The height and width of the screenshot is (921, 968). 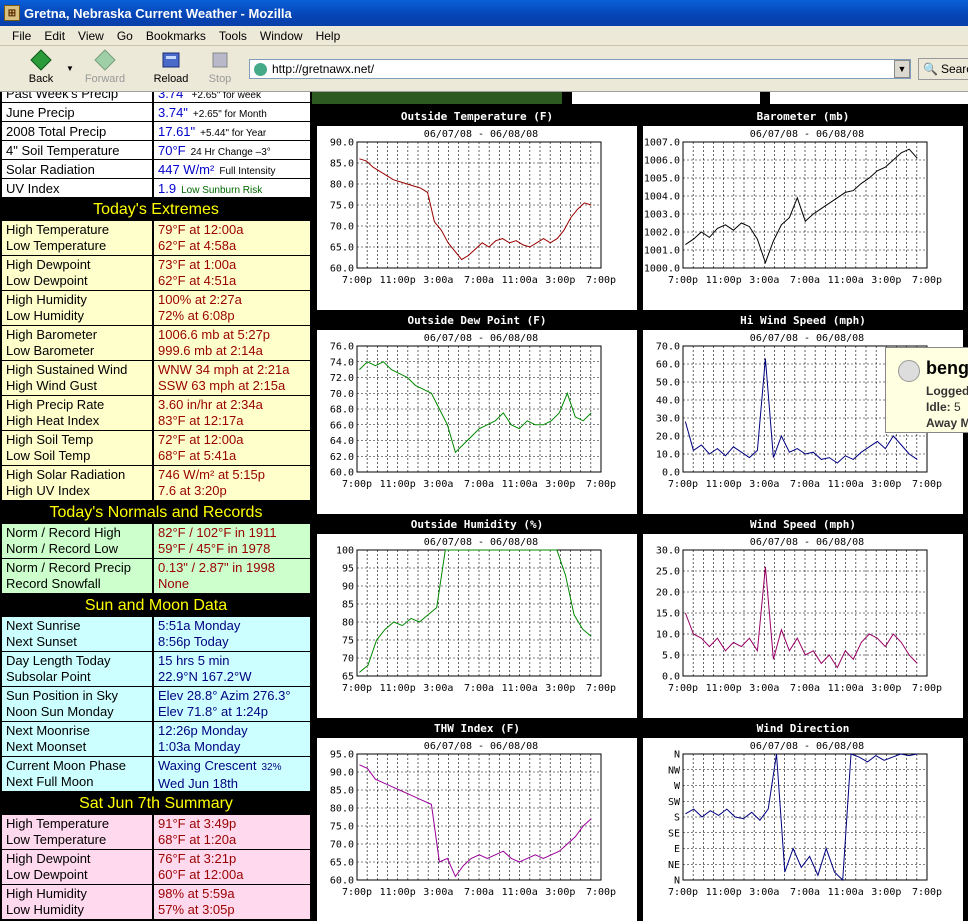 What do you see at coordinates (909, 371) in the screenshot?
I see `buddy-avatar-icon` at bounding box center [909, 371].